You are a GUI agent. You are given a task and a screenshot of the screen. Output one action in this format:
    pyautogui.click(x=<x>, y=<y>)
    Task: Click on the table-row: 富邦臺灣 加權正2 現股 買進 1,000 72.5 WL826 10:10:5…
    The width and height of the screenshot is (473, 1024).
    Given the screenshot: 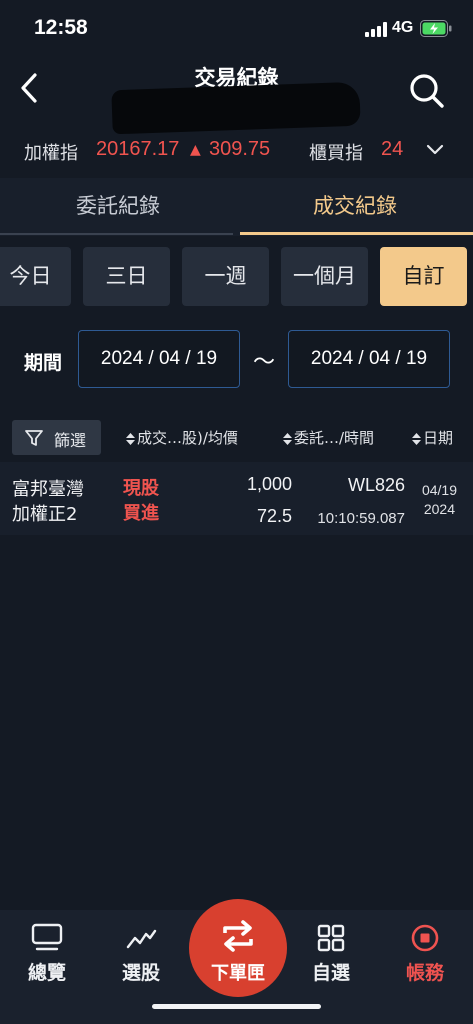 What is the action you would take?
    pyautogui.click(x=236, y=498)
    